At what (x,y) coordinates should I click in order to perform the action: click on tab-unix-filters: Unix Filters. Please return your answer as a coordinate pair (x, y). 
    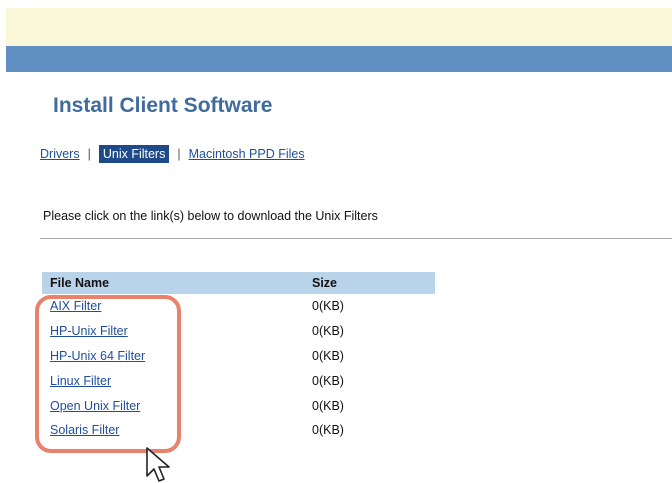
    Looking at the image, I should click on (134, 154).